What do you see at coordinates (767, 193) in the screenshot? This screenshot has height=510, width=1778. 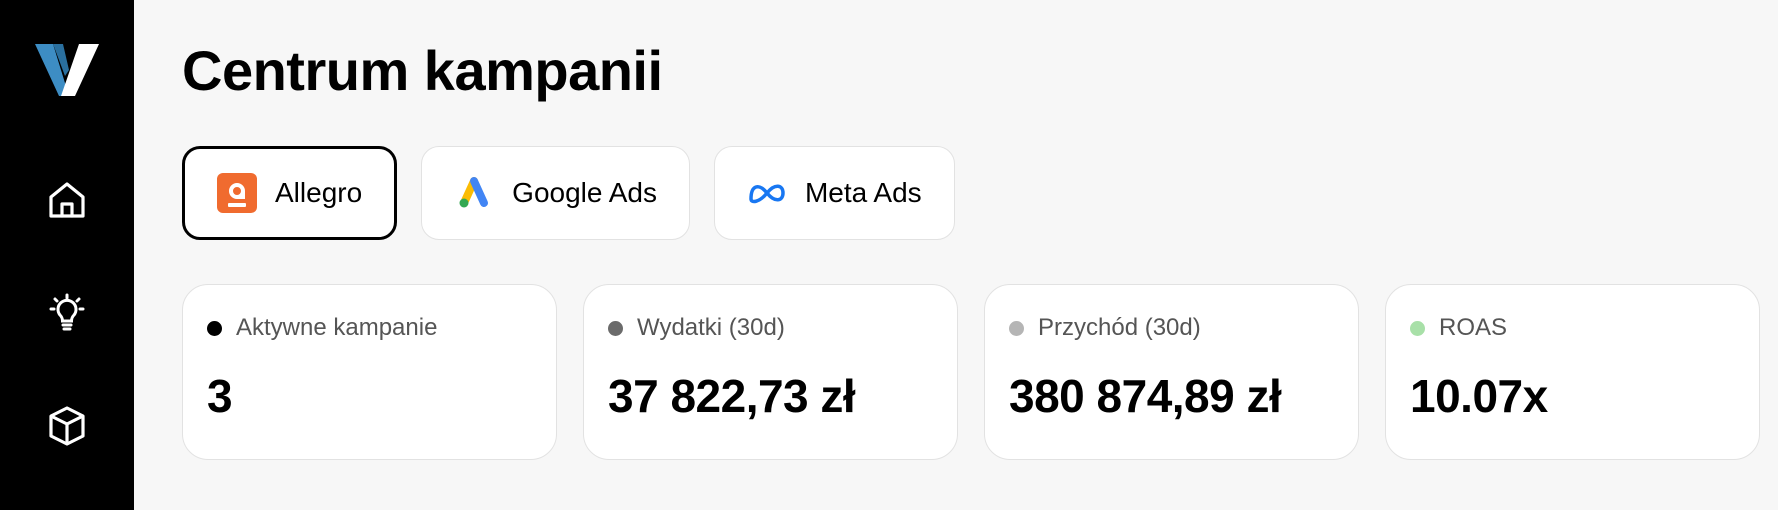 I see `meta-icon` at bounding box center [767, 193].